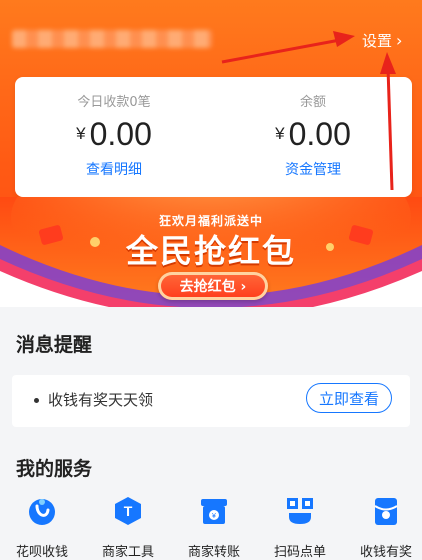  What do you see at coordinates (313, 169) in the screenshot?
I see `fund-management-link: 资金管理` at bounding box center [313, 169].